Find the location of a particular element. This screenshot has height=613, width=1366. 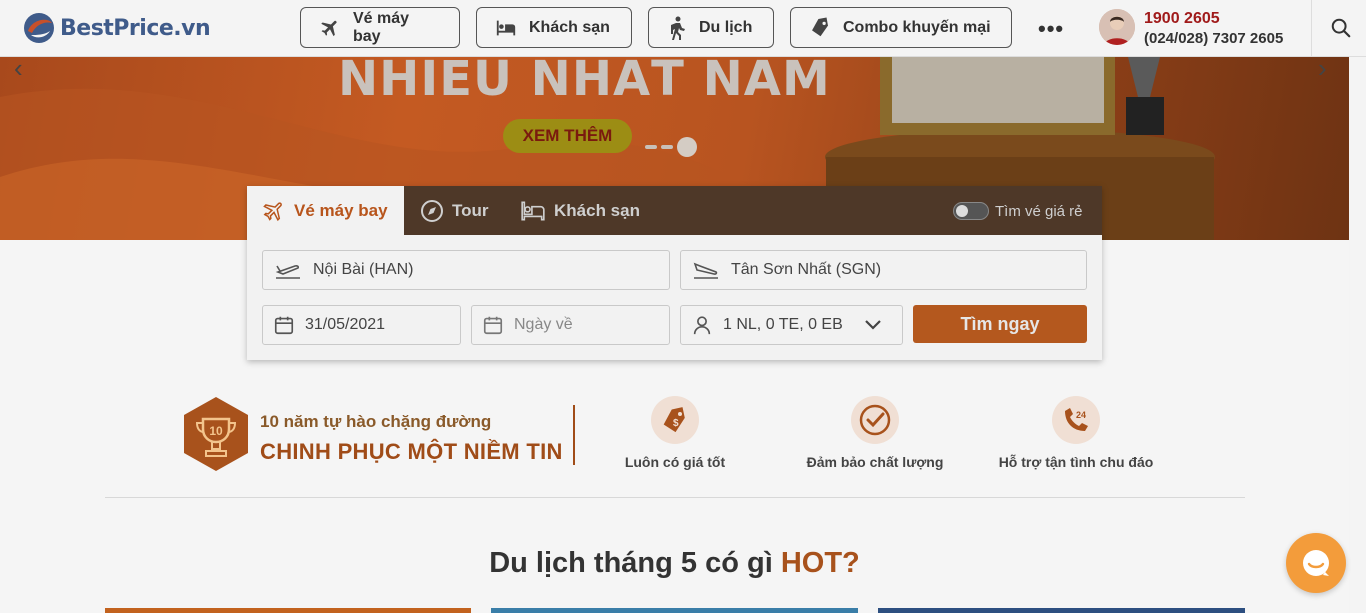

cheap-fare-toggle: Tìm vé giá rẻ is located at coordinates (1018, 211).